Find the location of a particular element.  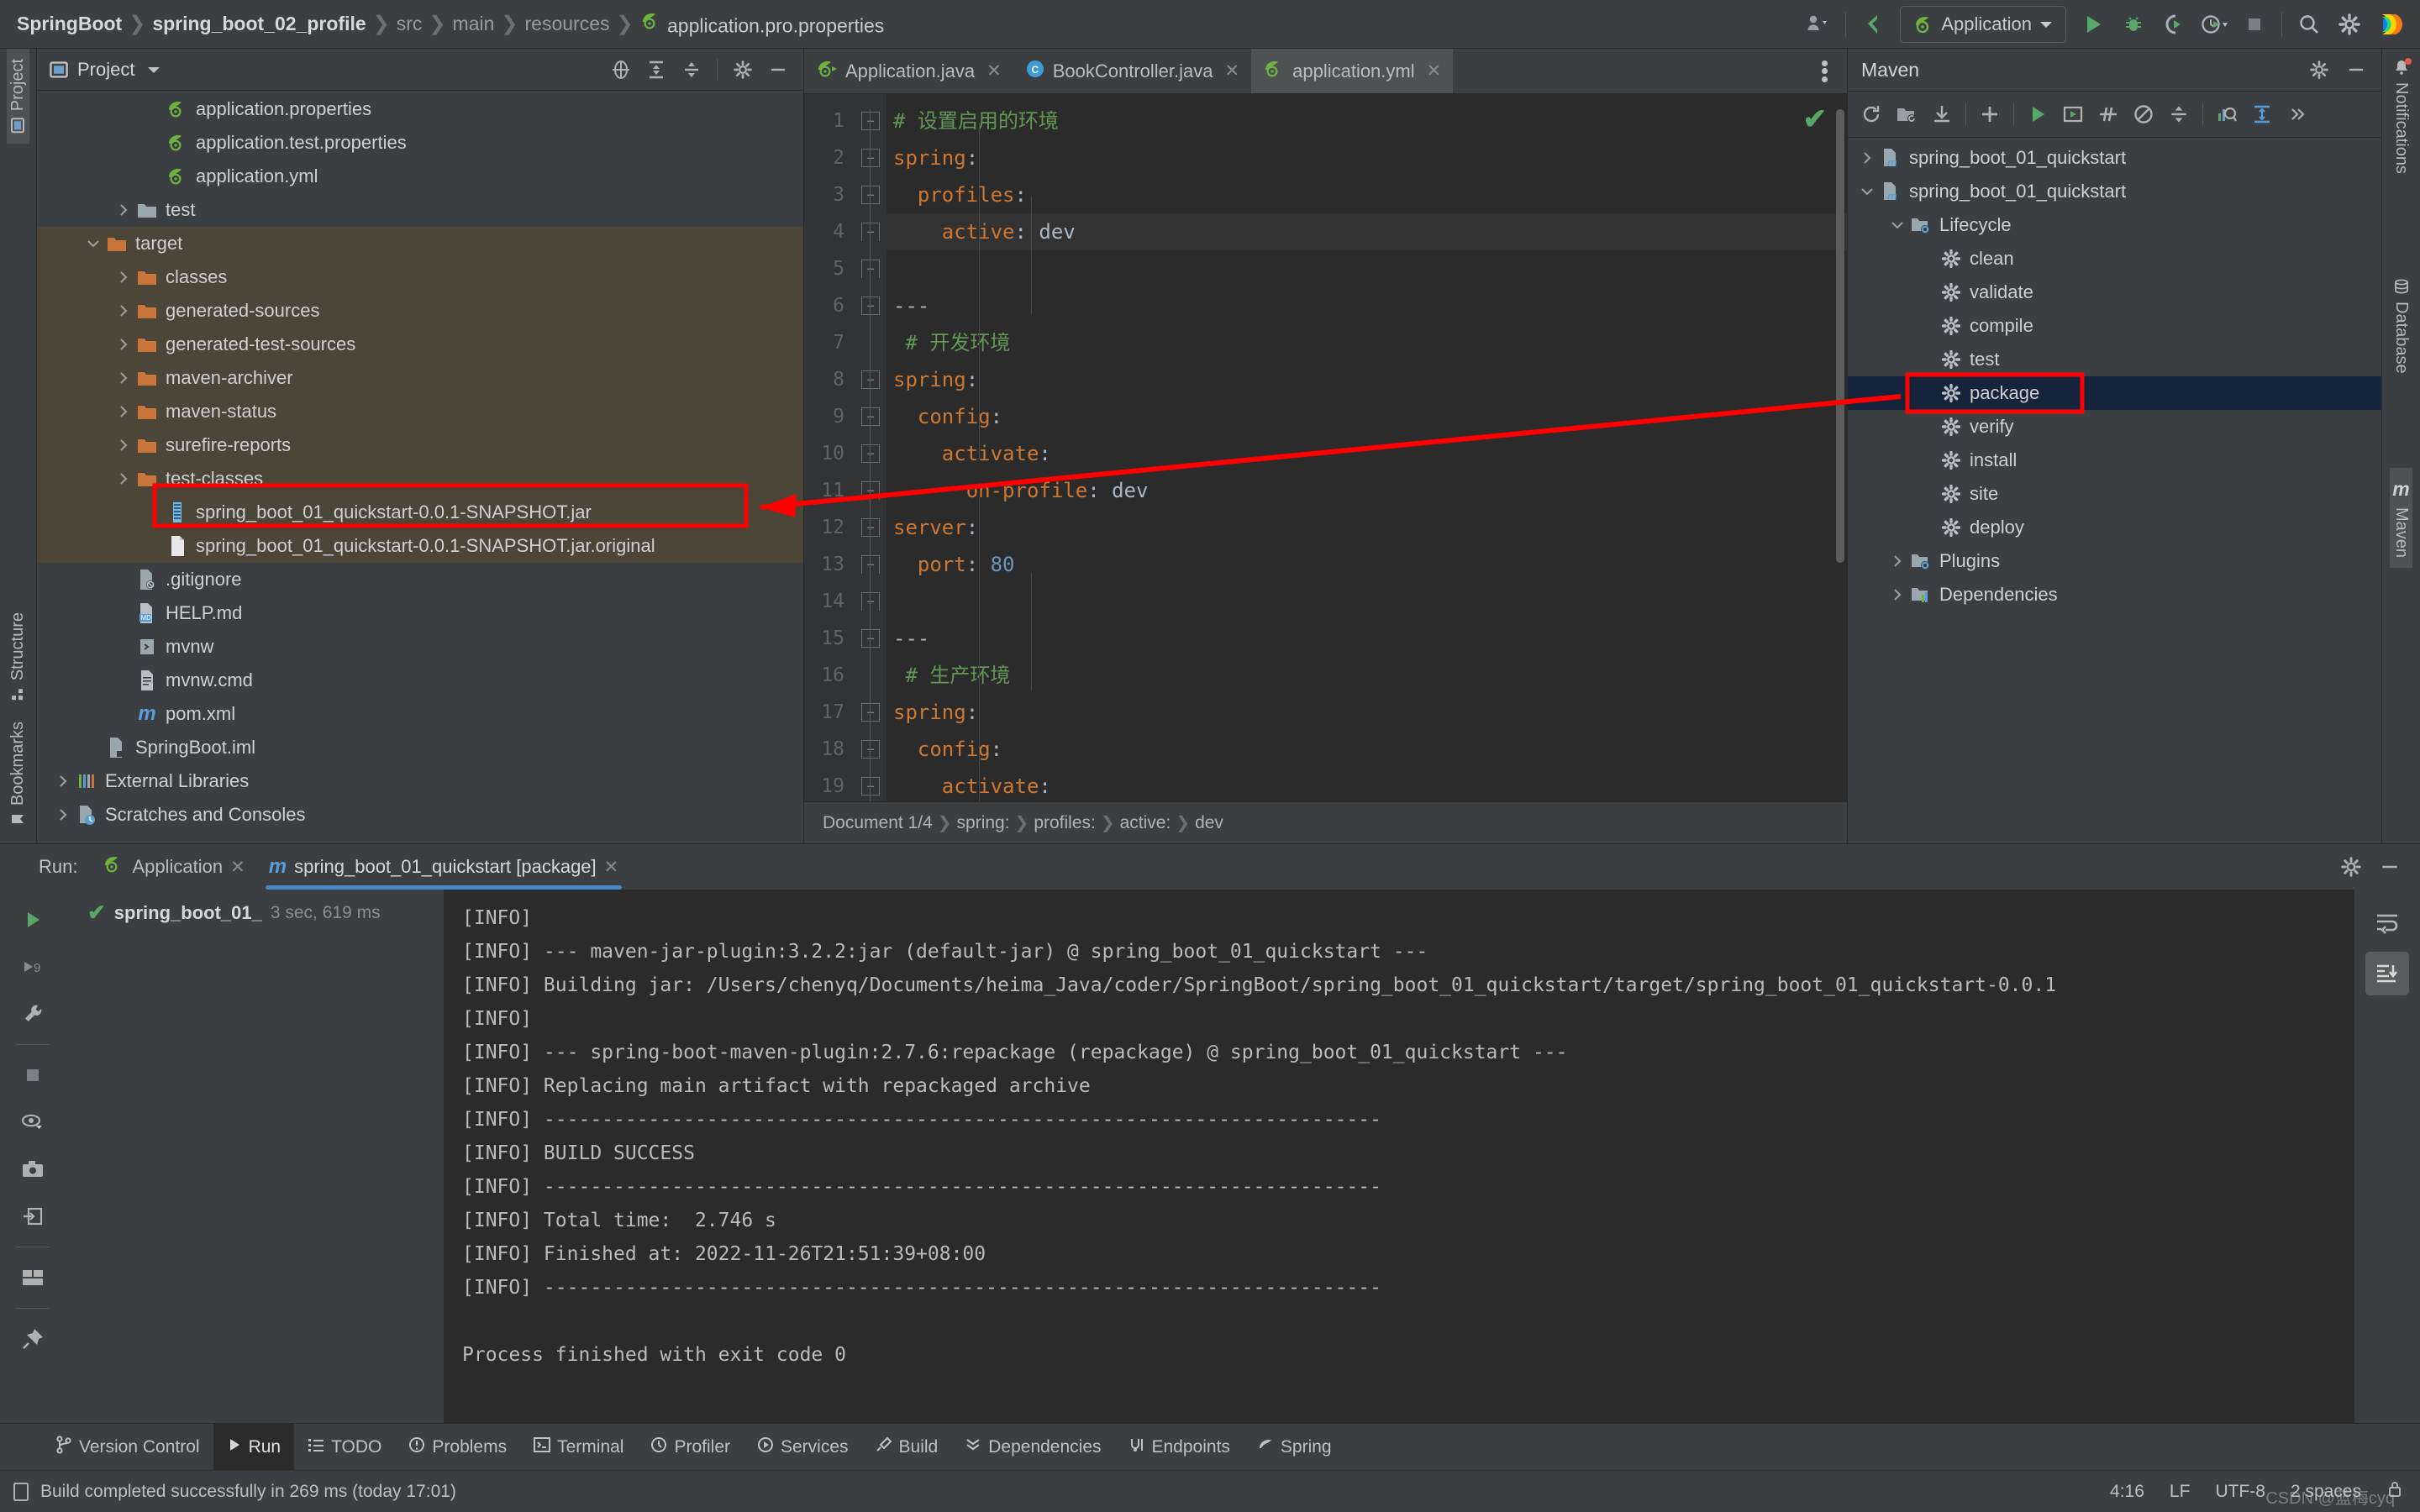

hide-panel-icon is located at coordinates (778, 70).